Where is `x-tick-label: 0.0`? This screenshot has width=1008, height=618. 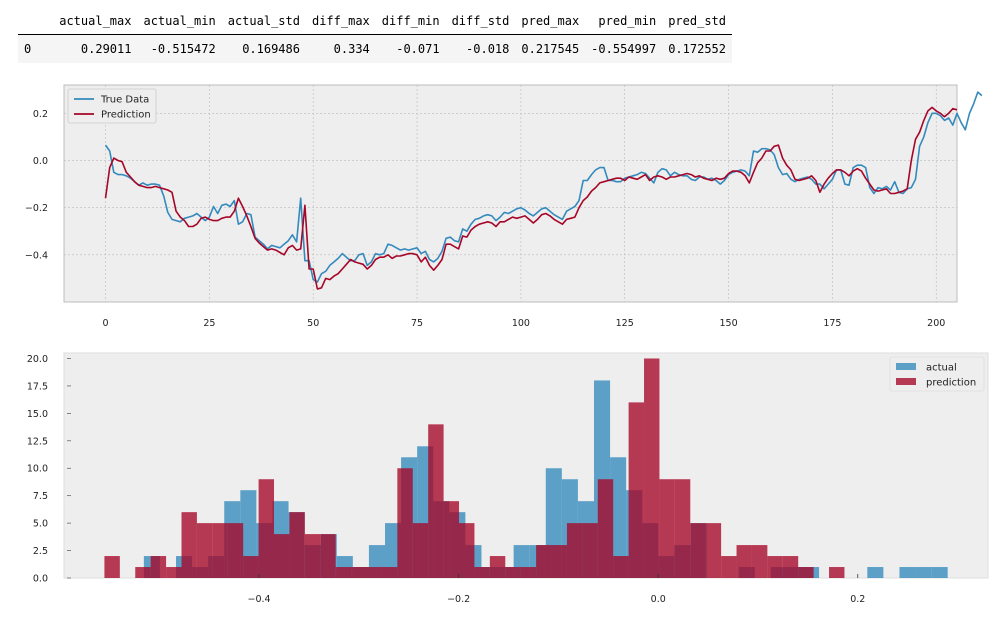 x-tick-label: 0.0 is located at coordinates (658, 599).